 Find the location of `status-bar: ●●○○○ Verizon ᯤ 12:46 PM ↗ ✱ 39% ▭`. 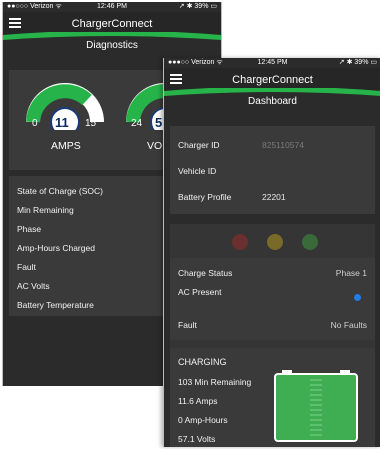

status-bar: ●●○○○ Verizon ᯤ 12:46 PM ↗ ✱ 39% ▭ is located at coordinates (112, 7).